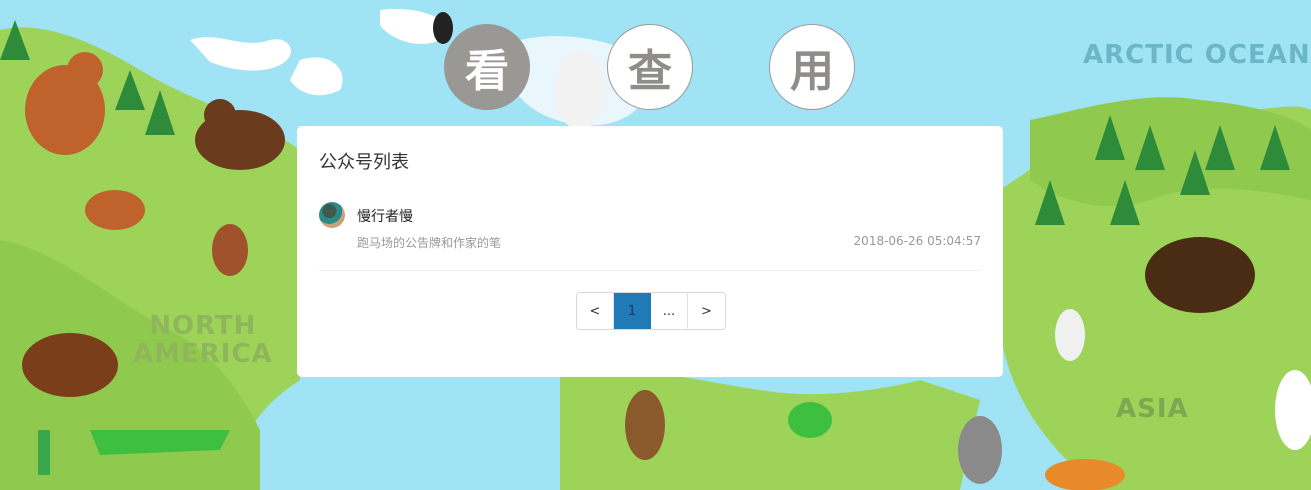 This screenshot has width=1311, height=490. Describe the element at coordinates (203, 326) in the screenshot. I see `map-label-north: NORTH` at that location.